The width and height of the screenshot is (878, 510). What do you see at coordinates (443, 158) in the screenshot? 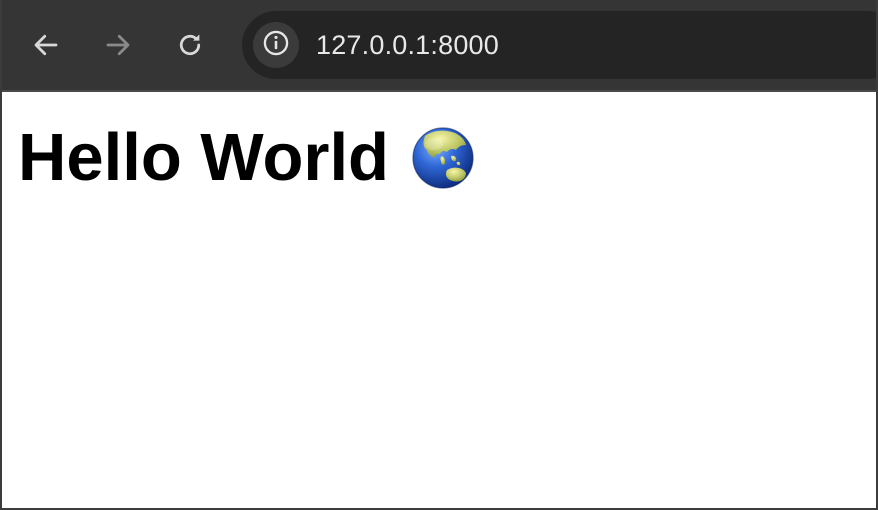
I see `globe-asia-australia-icon` at bounding box center [443, 158].